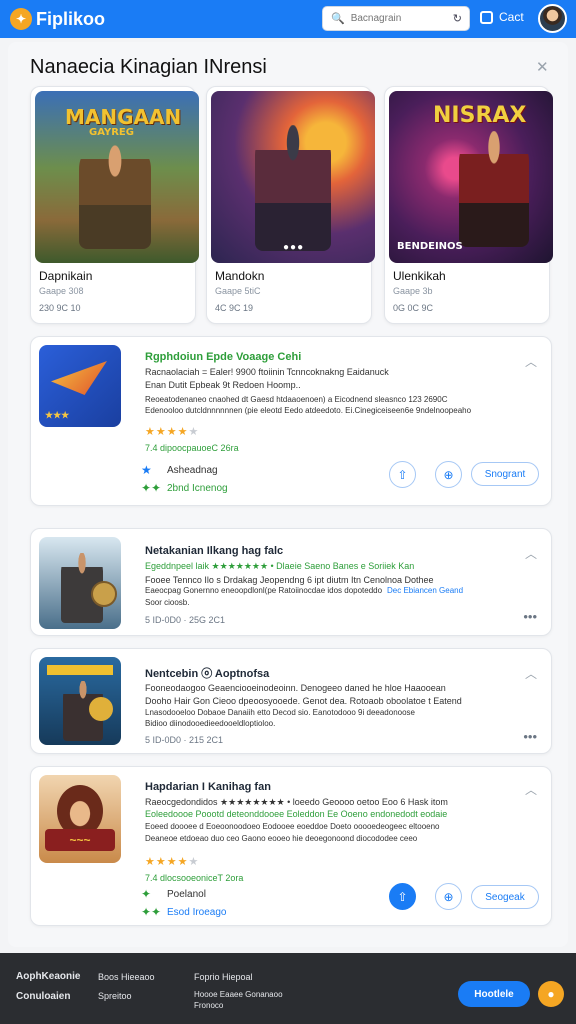 This screenshot has height=1024, width=576. What do you see at coordinates (413, 308) in the screenshot?
I see `featured-meta: 0G 0C 9C` at bounding box center [413, 308].